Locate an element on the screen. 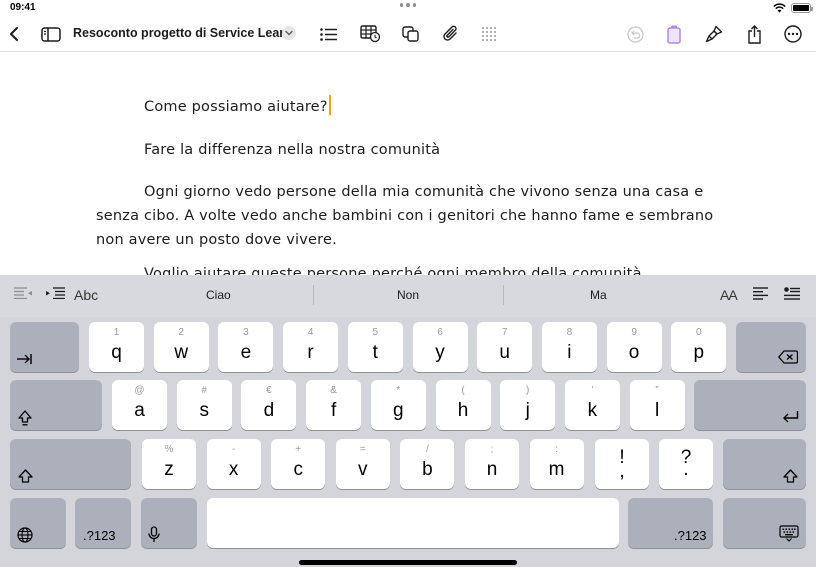 The image size is (816, 567). paragraph-heading: Come possiamo aiutare? is located at coordinates (237, 107).